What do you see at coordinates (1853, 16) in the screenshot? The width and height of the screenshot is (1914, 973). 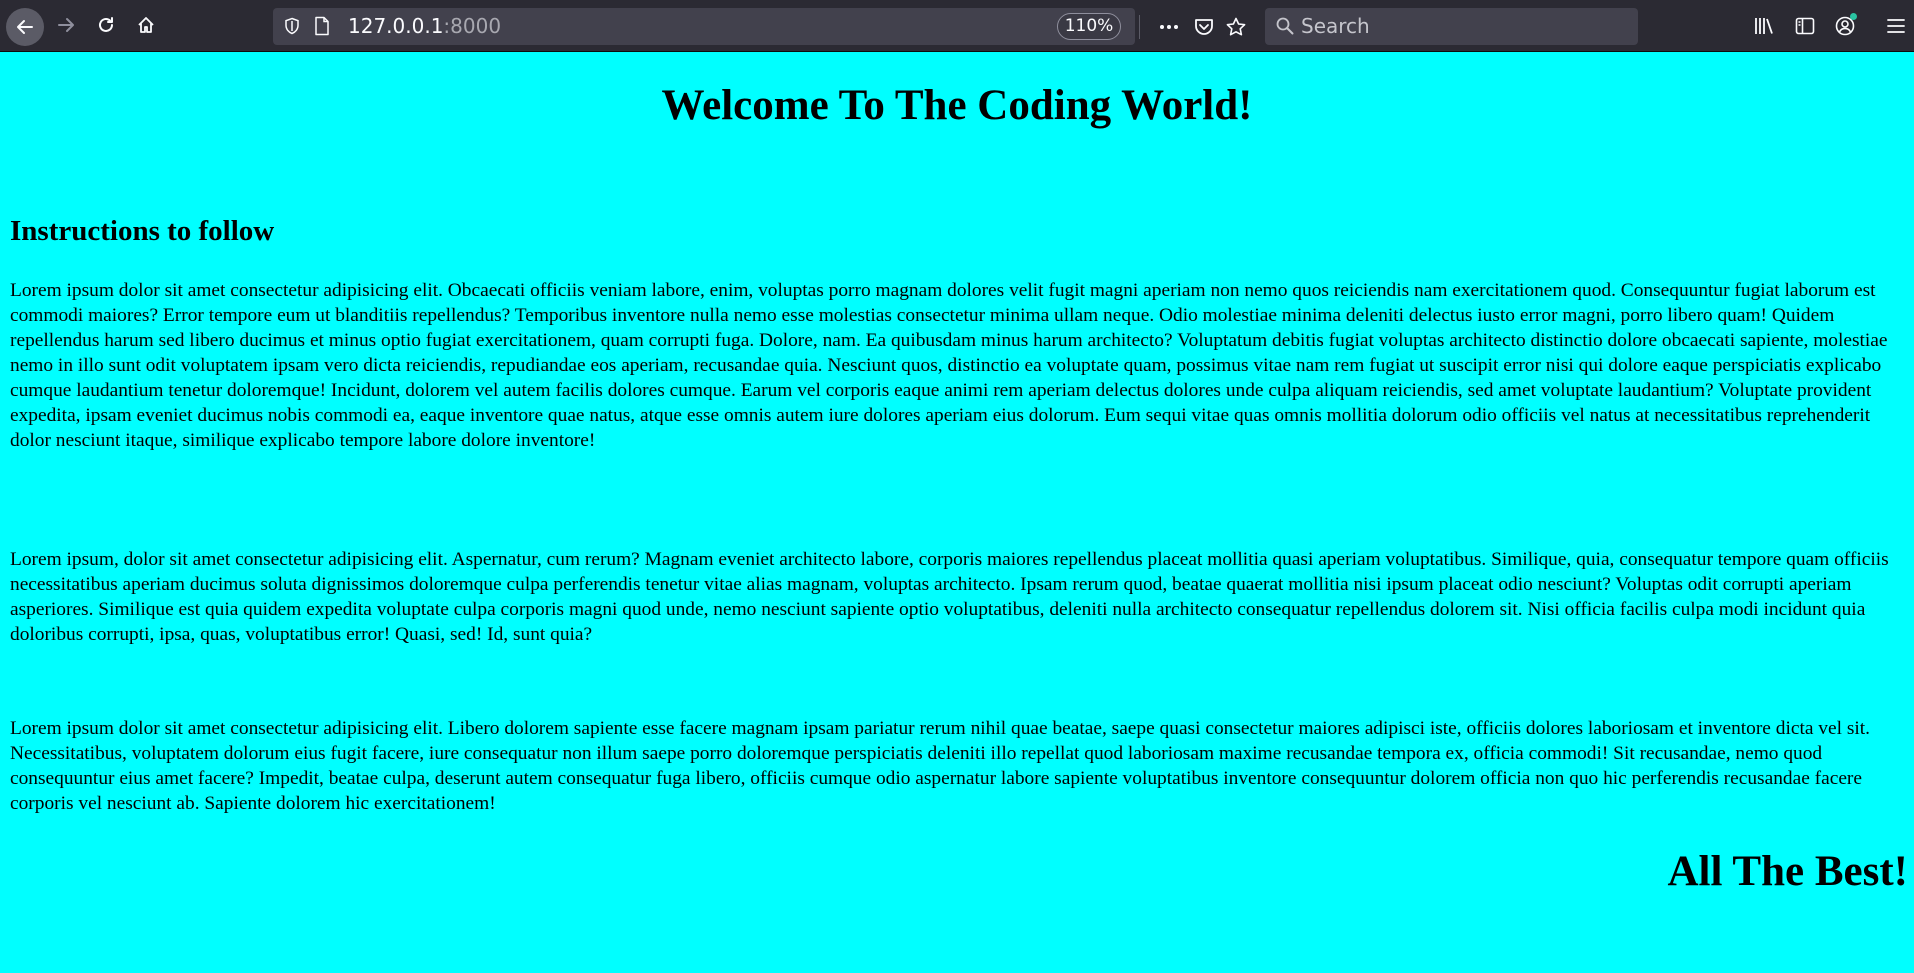 I see `account-notification-dot` at bounding box center [1853, 16].